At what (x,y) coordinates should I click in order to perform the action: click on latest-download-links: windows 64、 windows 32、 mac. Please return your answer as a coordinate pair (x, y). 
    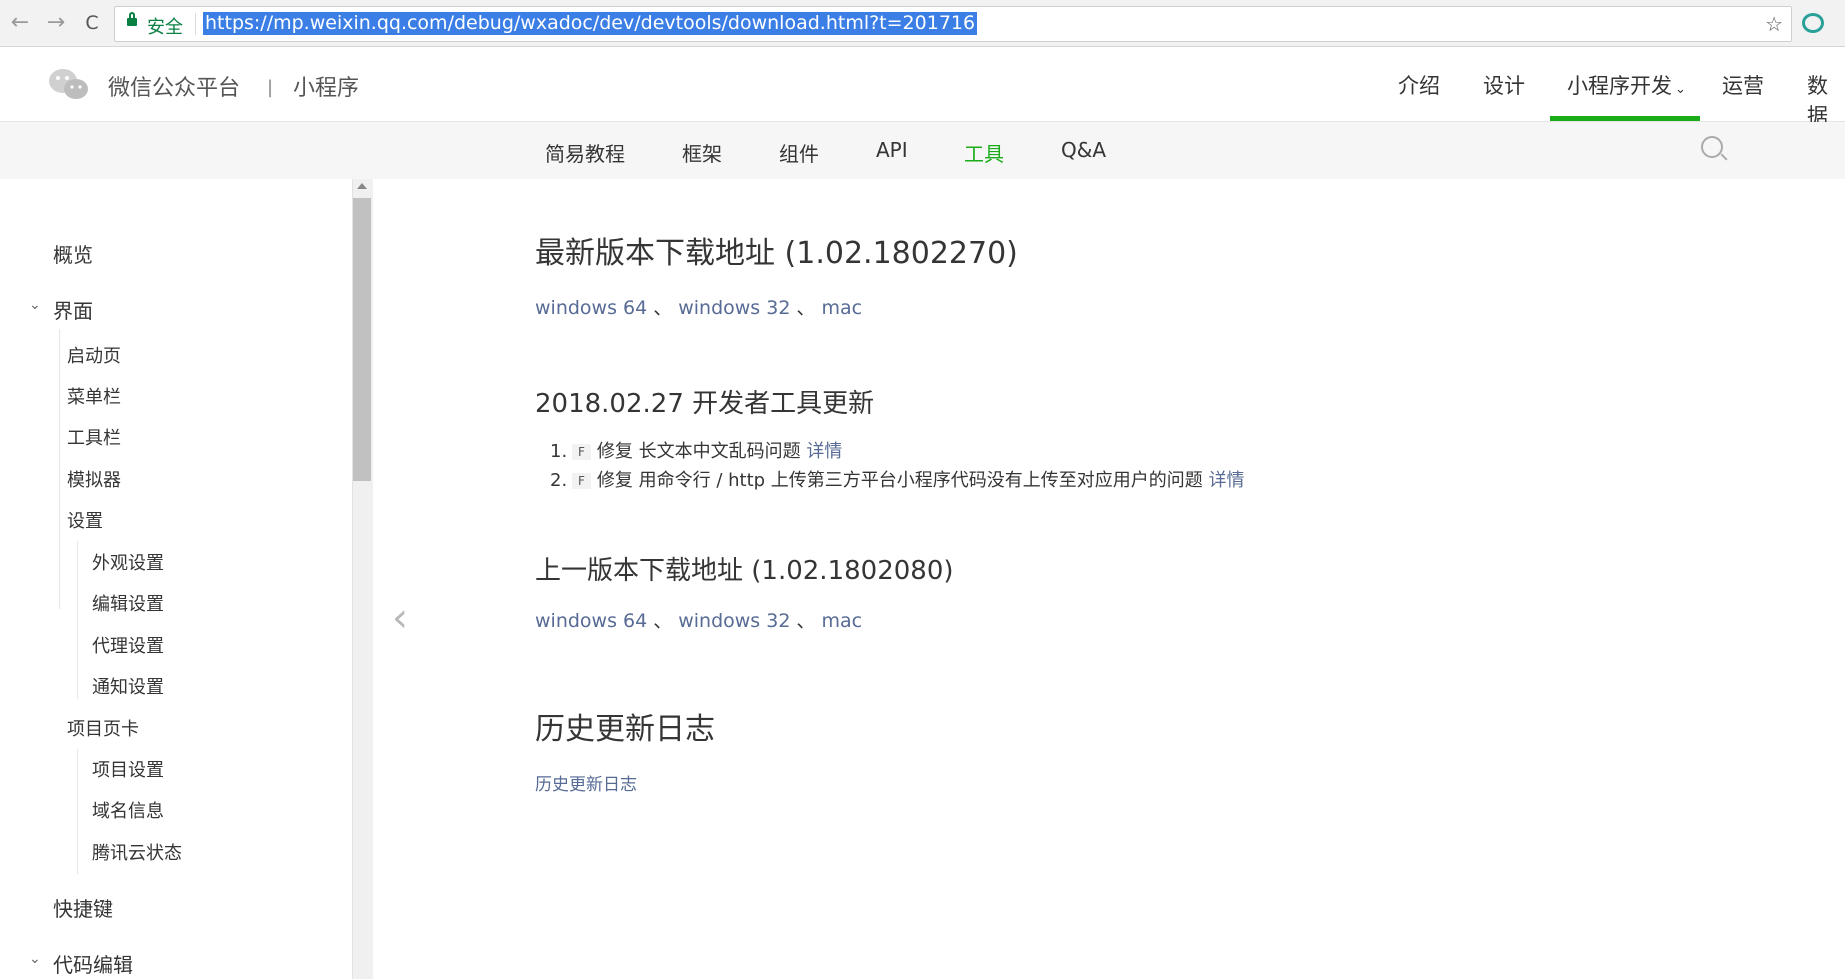
    Looking at the image, I should click on (698, 306).